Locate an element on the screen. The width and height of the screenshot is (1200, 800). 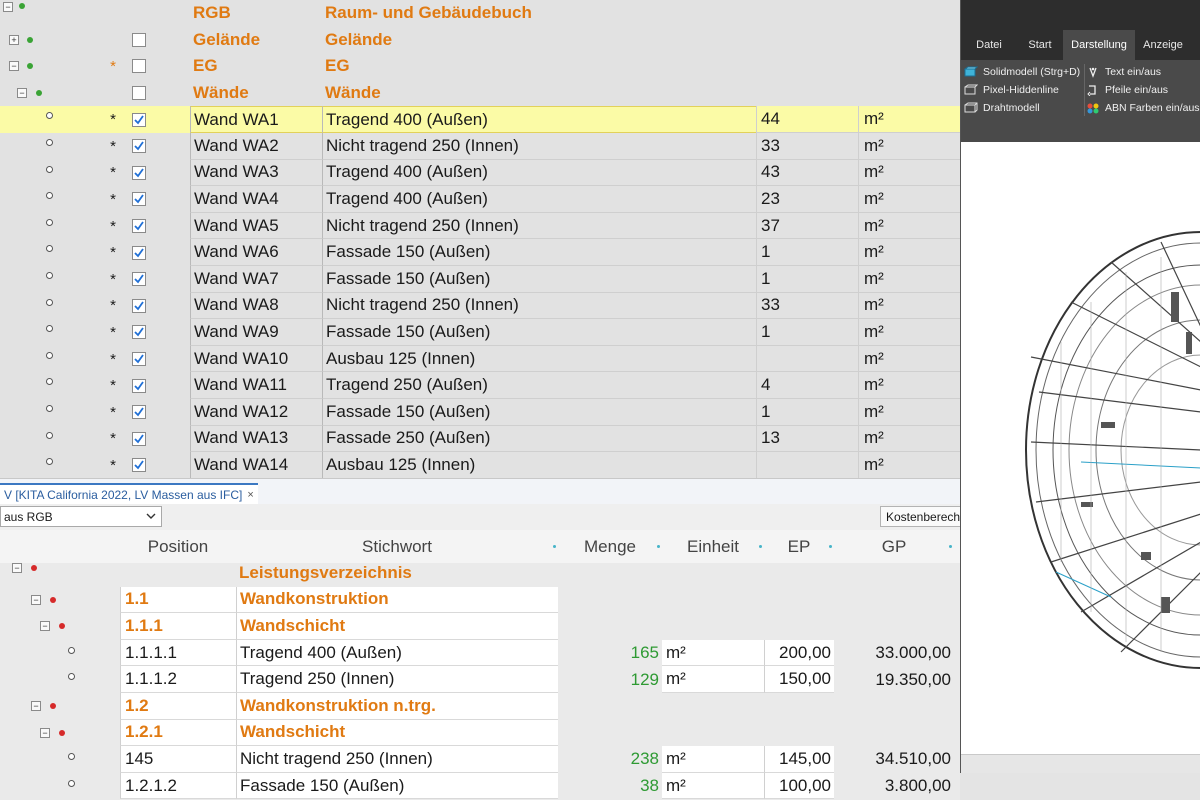
text-toggle-button: Text ein/aus is located at coordinates (1123, 72).